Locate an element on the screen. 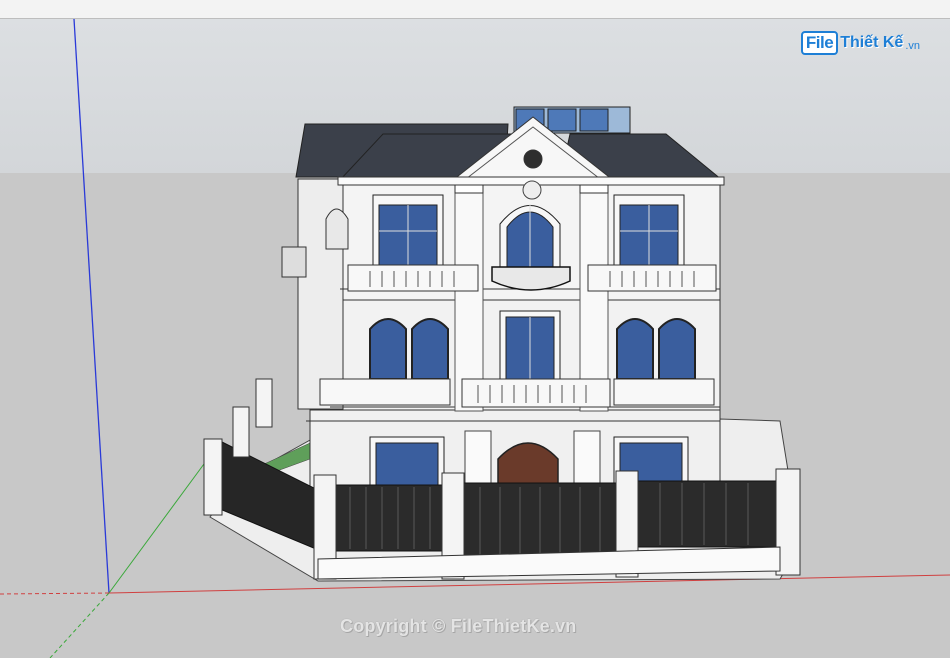 This screenshot has height=658, width=950. copyright-watermark: Copyright © FileThietKe.vn is located at coordinates (458, 626).